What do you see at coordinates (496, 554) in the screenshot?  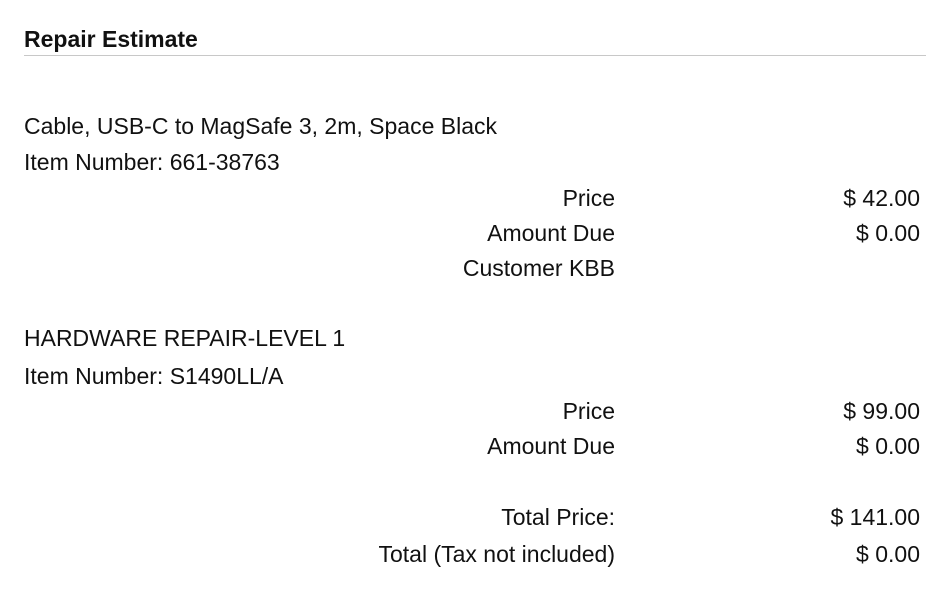 I see `total-label: Total (Tax not included)` at bounding box center [496, 554].